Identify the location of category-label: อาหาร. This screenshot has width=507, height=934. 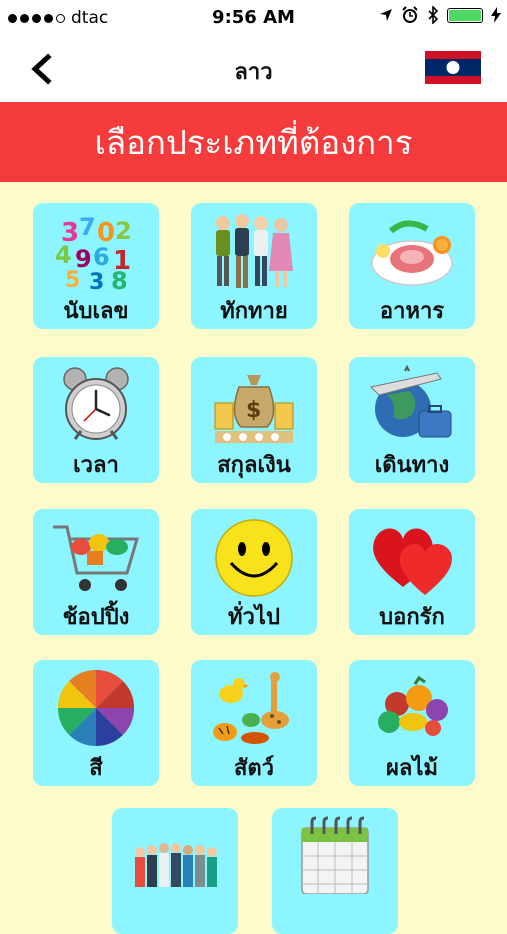
(412, 311).